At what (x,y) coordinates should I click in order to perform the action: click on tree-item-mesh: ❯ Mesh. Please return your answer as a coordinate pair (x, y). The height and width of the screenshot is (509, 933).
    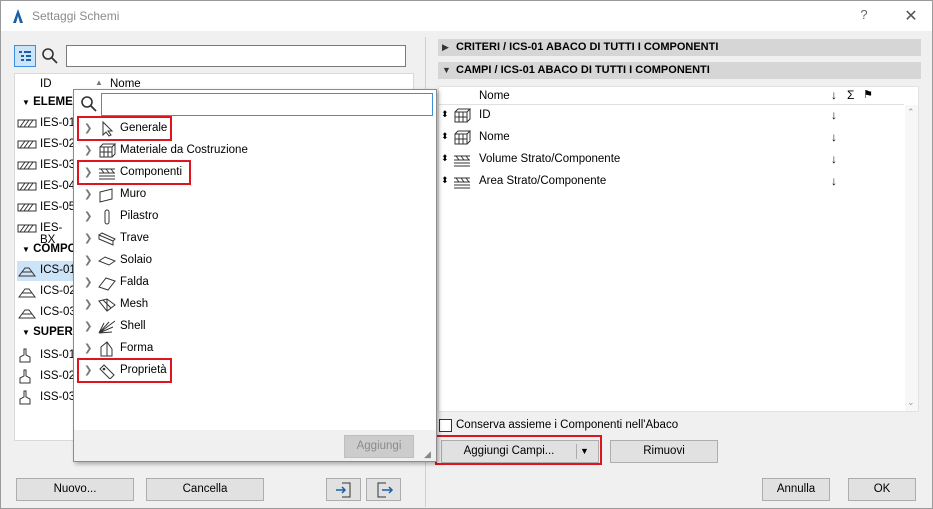
    Looking at the image, I should click on (254, 305).